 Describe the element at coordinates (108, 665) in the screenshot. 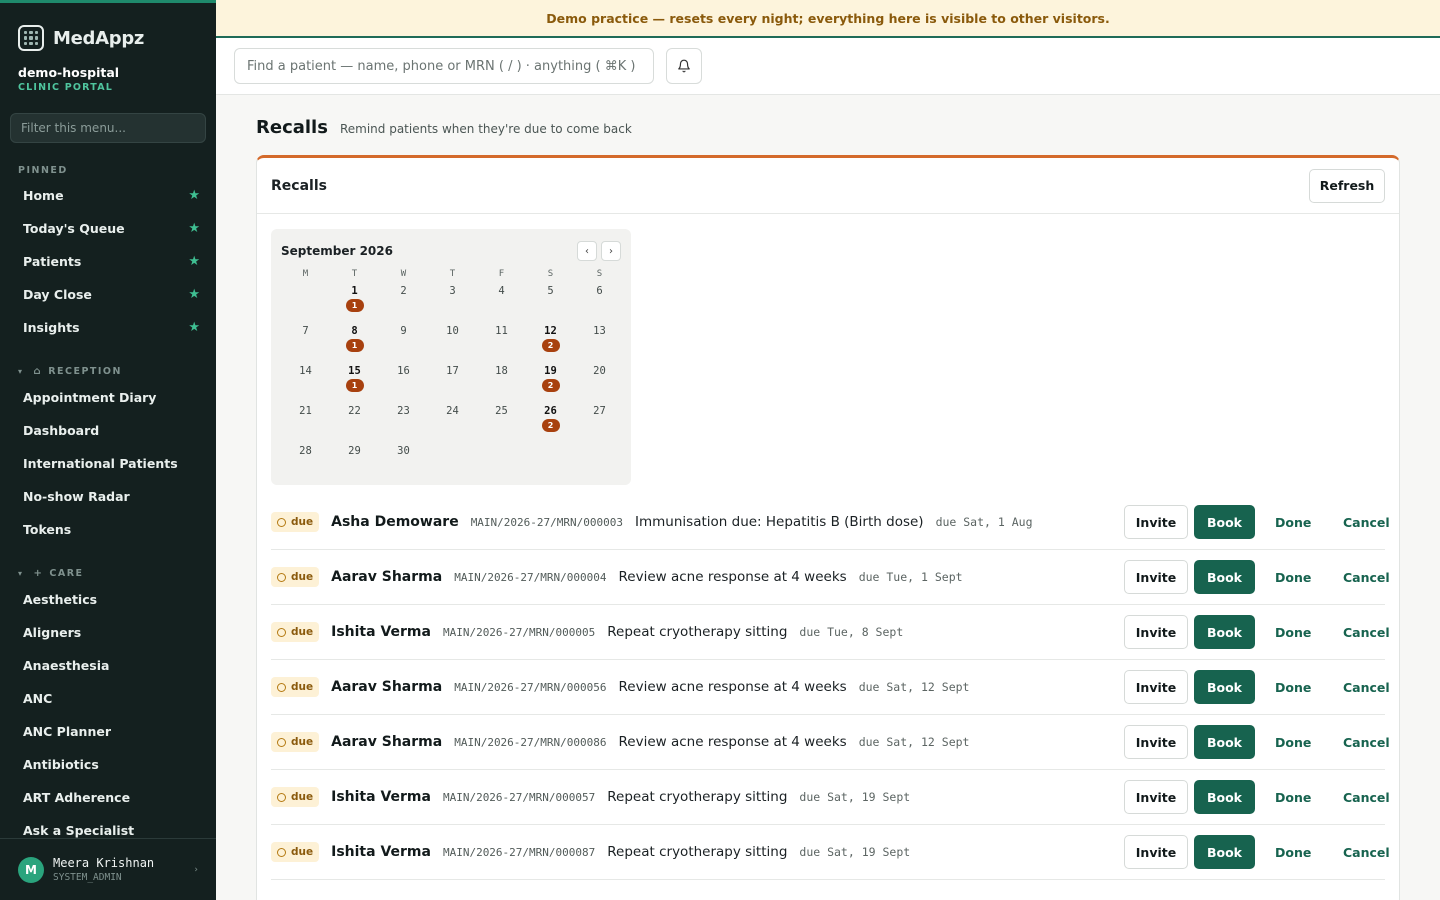

I see `sidebar-item-anaesthesia: Anaesthesia` at that location.